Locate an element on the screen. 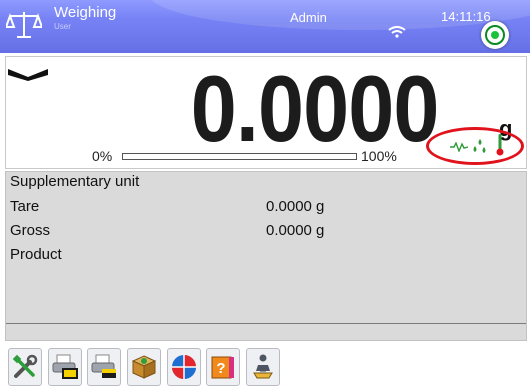  info-value-gross: 0.0000 g is located at coordinates (295, 230).